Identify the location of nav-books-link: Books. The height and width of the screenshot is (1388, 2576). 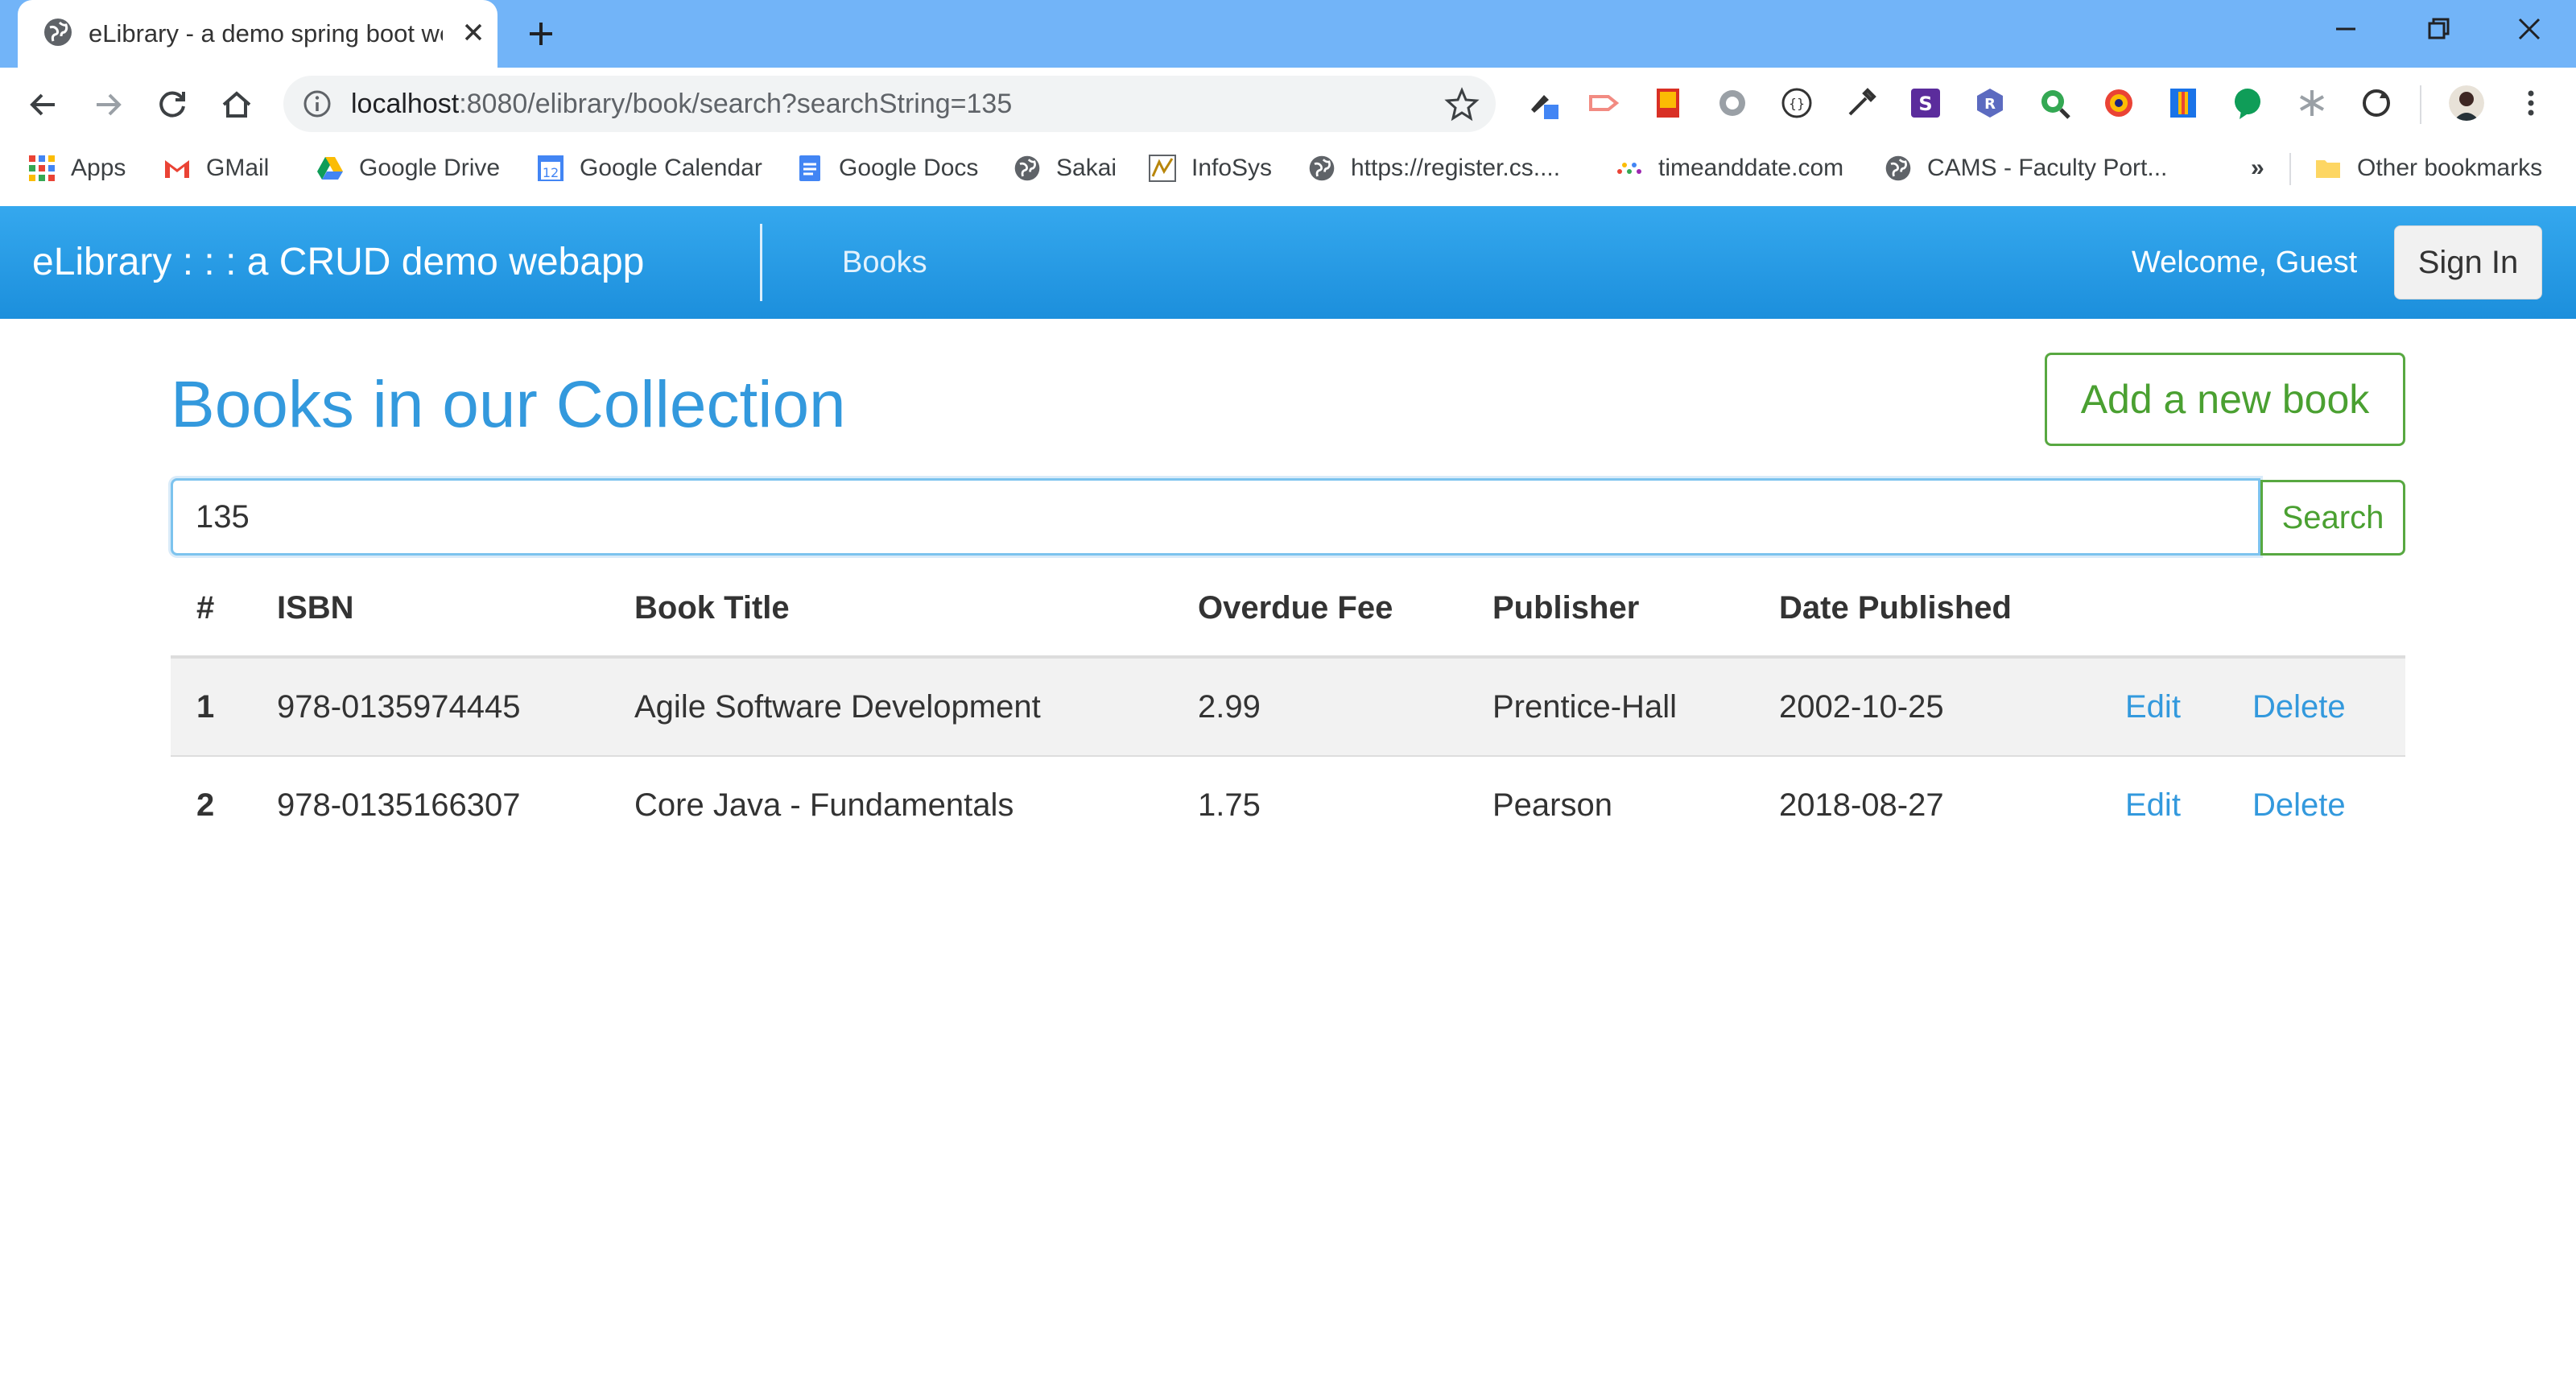
(885, 262).